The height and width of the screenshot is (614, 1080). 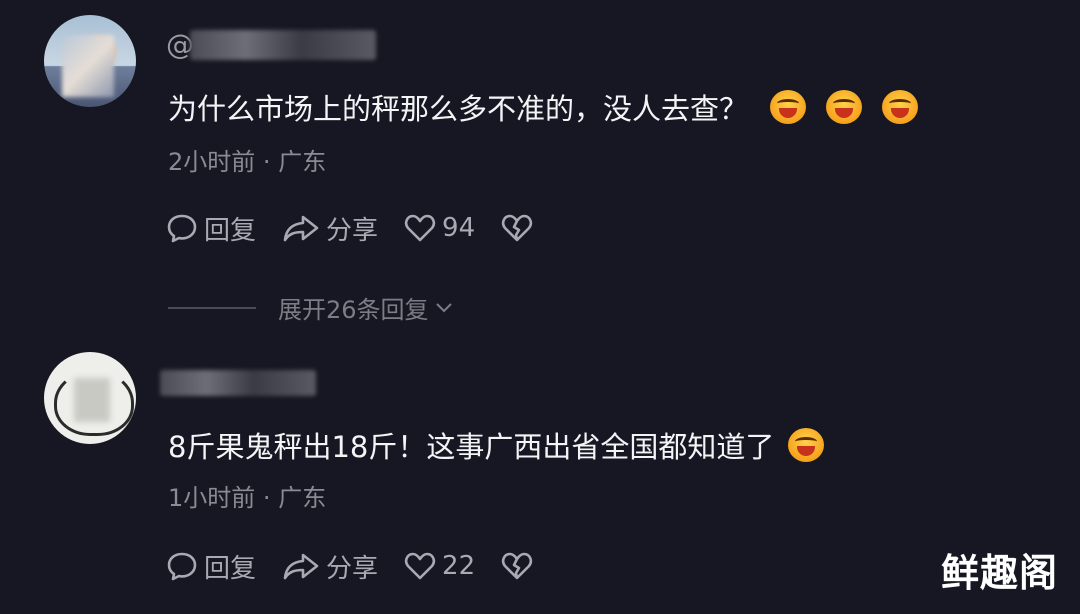 What do you see at coordinates (458, 109) in the screenshot?
I see `comment-body: 为什么市场上的秤那么多不准的，没人去查？` at bounding box center [458, 109].